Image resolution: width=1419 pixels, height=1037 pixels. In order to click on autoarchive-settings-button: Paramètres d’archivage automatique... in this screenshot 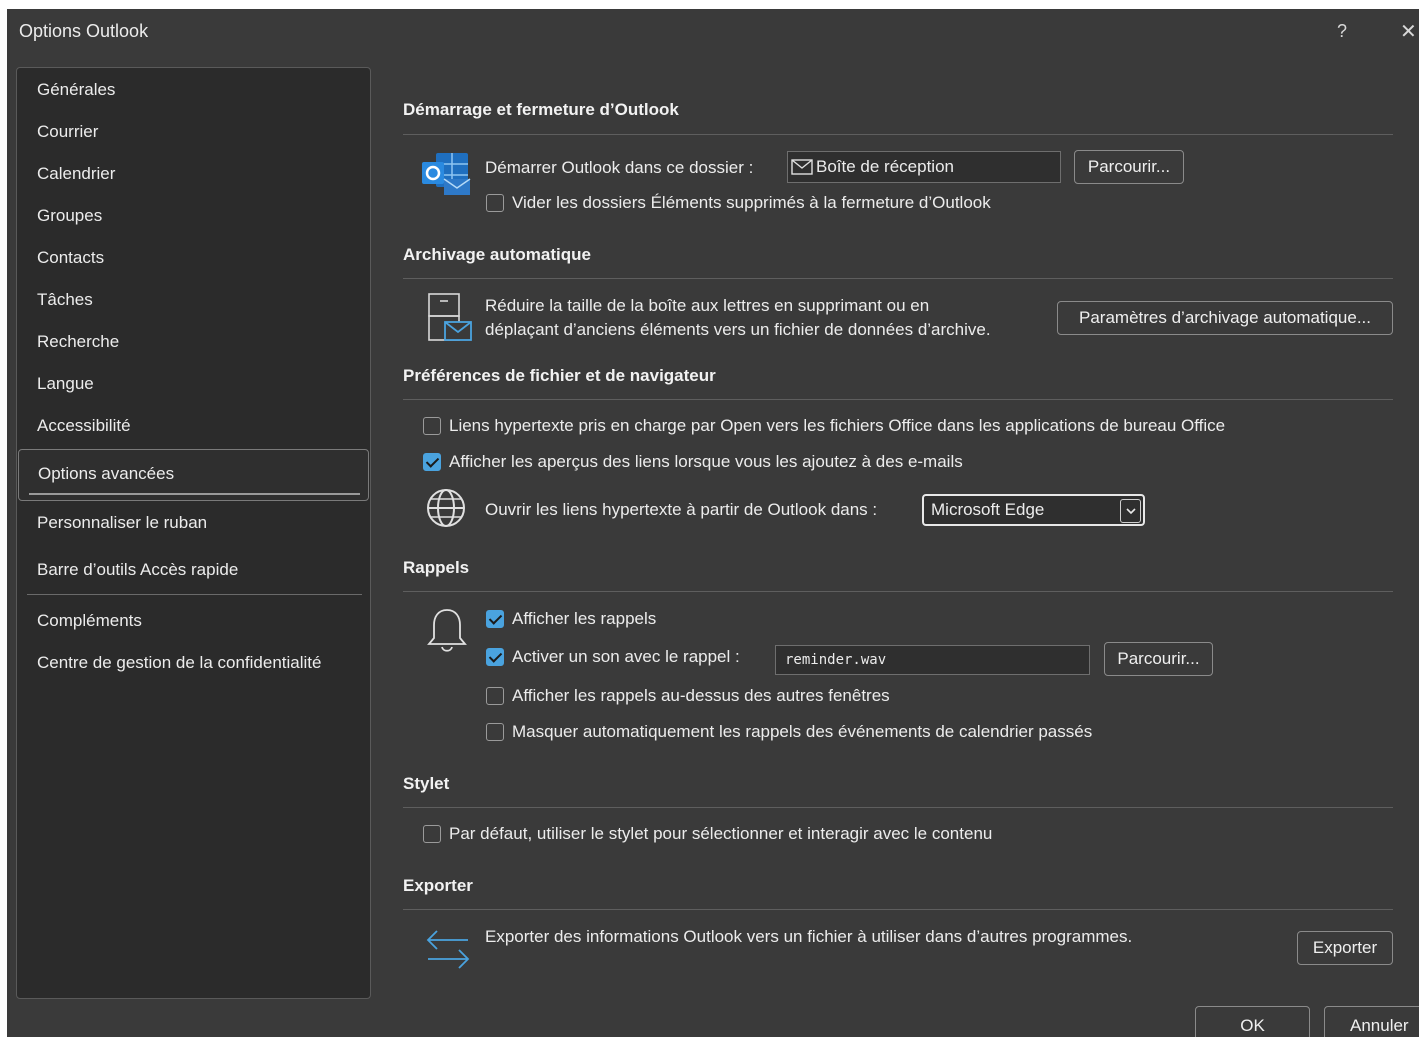, I will do `click(1225, 318)`.